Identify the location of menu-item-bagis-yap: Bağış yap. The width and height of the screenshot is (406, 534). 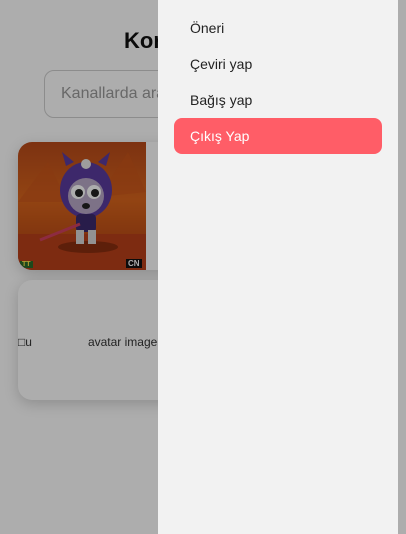
(278, 100).